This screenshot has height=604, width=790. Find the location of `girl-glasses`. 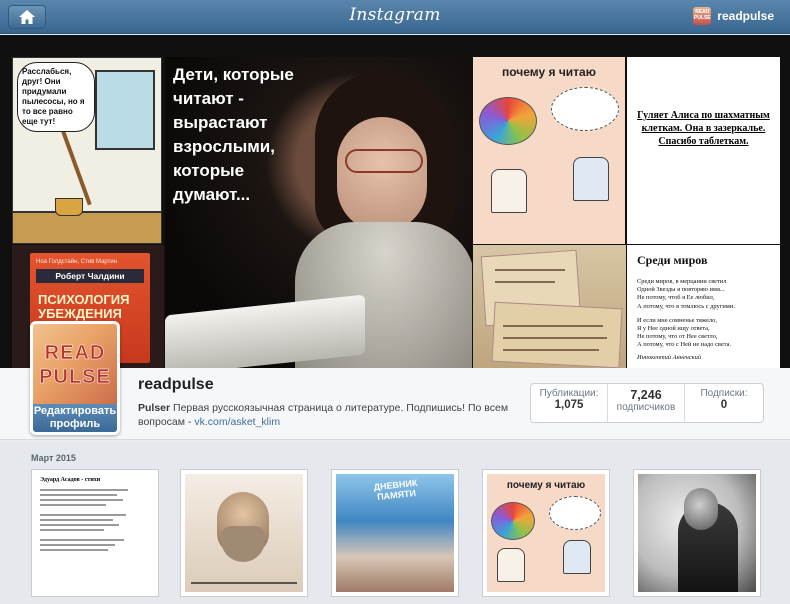

girl-glasses is located at coordinates (384, 161).